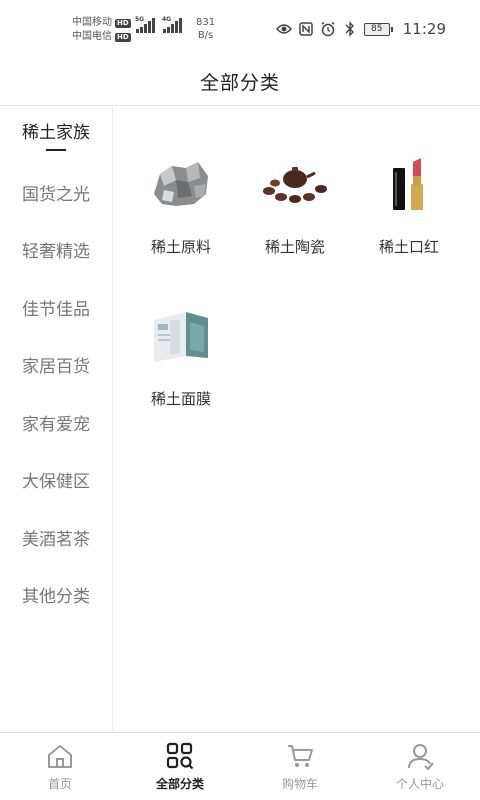  I want to click on carrier-info: 中国移动 HD 中国电信 HD, so click(101, 30).